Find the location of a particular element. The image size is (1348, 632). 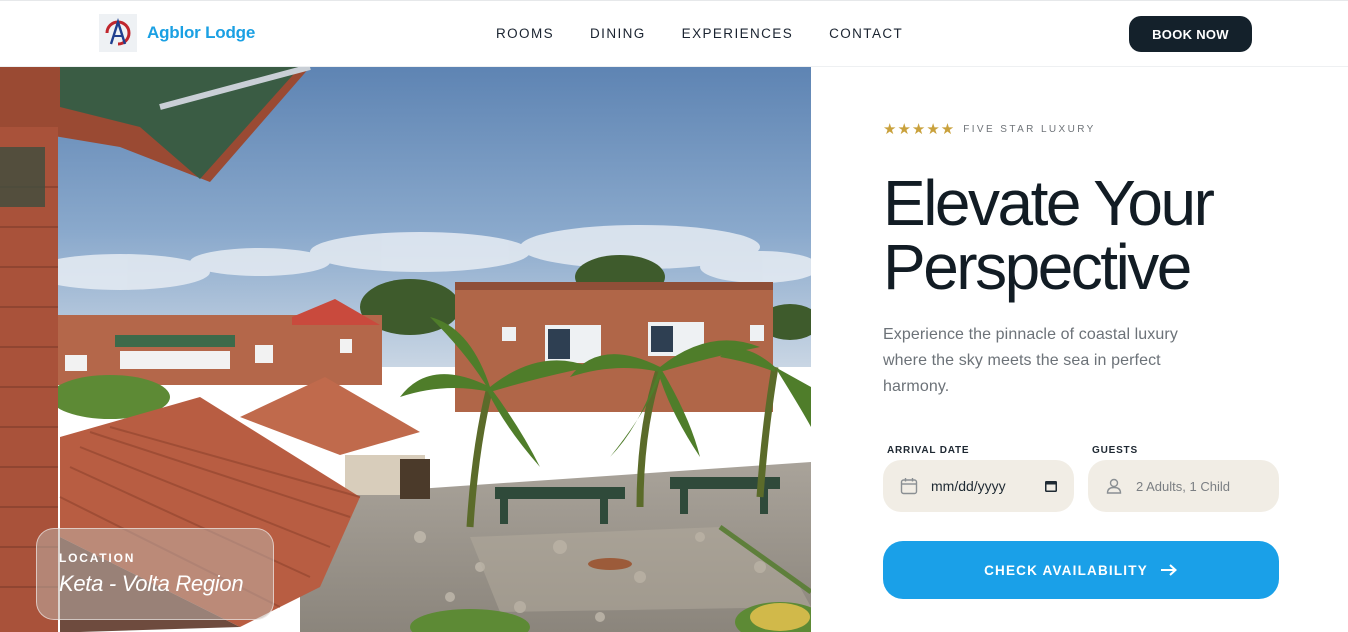

rating-text: FIVE STAR LUXURY is located at coordinates (1029, 129).